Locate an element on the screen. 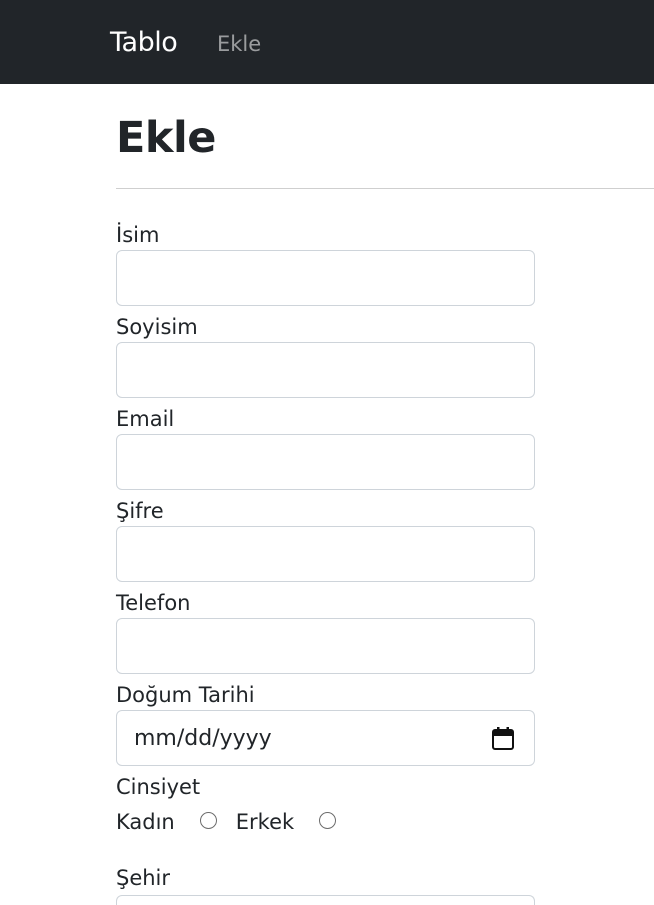 Image resolution: width=654 pixels, height=905 pixels. password-label: Şifre is located at coordinates (140, 511).